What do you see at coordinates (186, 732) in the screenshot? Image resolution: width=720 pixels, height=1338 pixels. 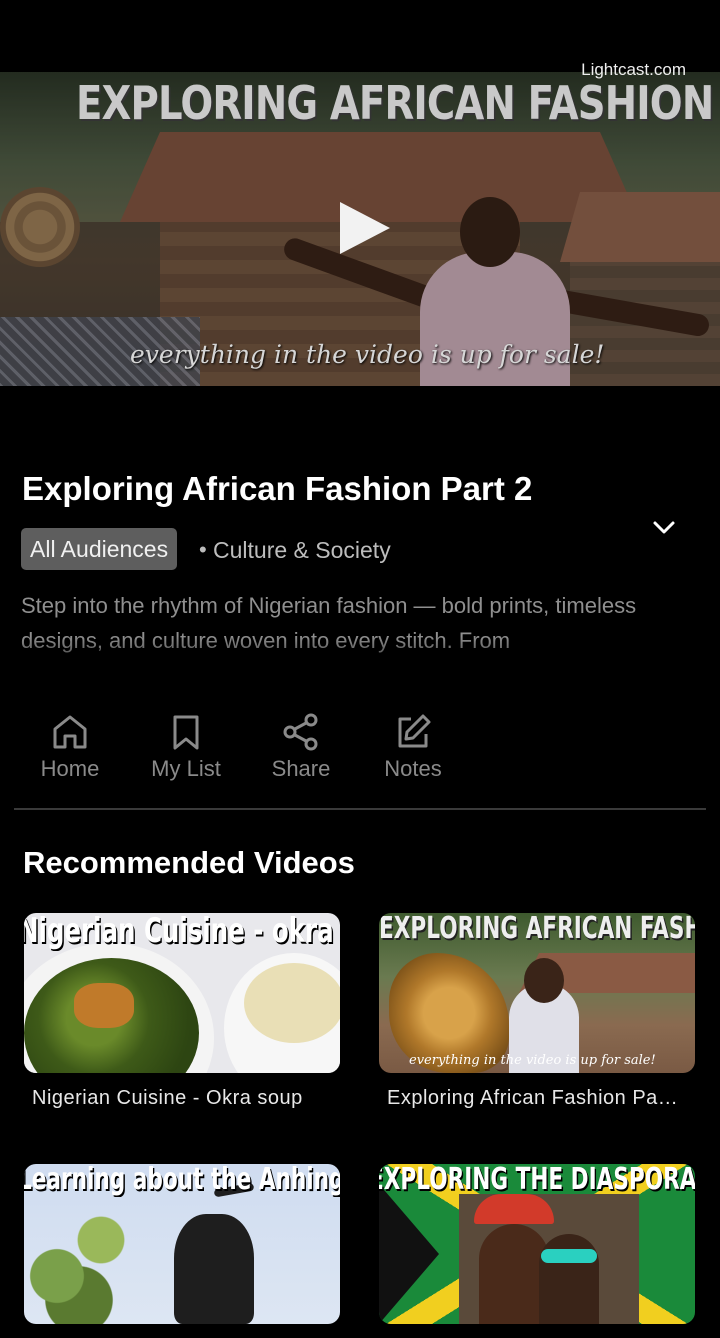 I see `bookmark-icon` at bounding box center [186, 732].